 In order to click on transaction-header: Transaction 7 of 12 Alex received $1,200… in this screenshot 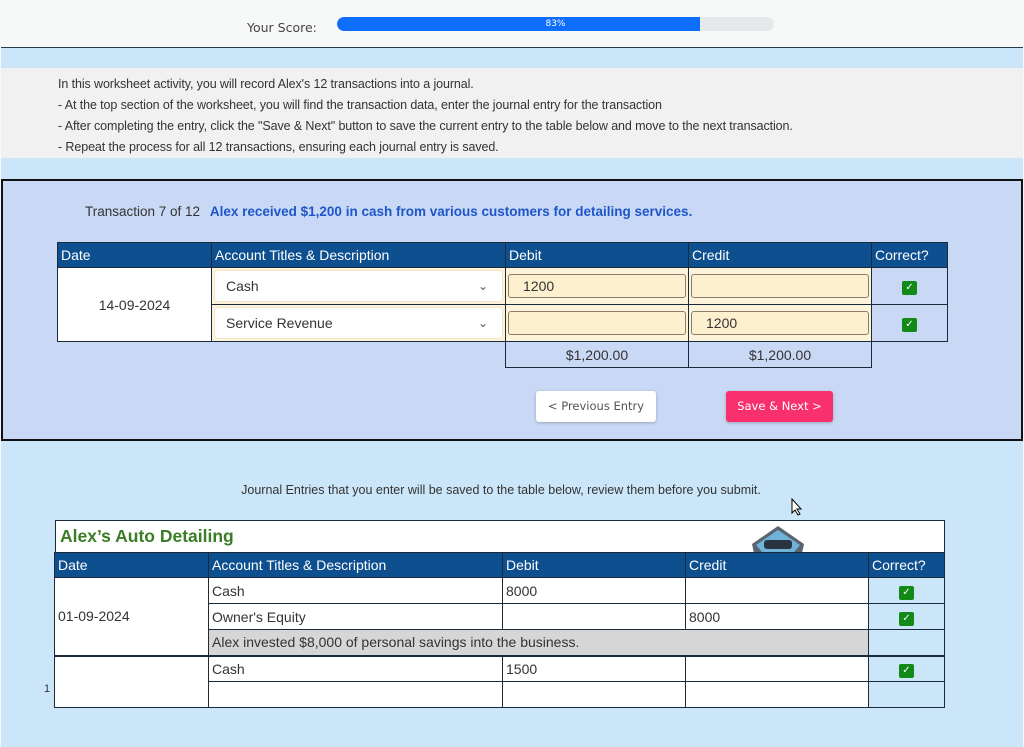, I will do `click(388, 211)`.